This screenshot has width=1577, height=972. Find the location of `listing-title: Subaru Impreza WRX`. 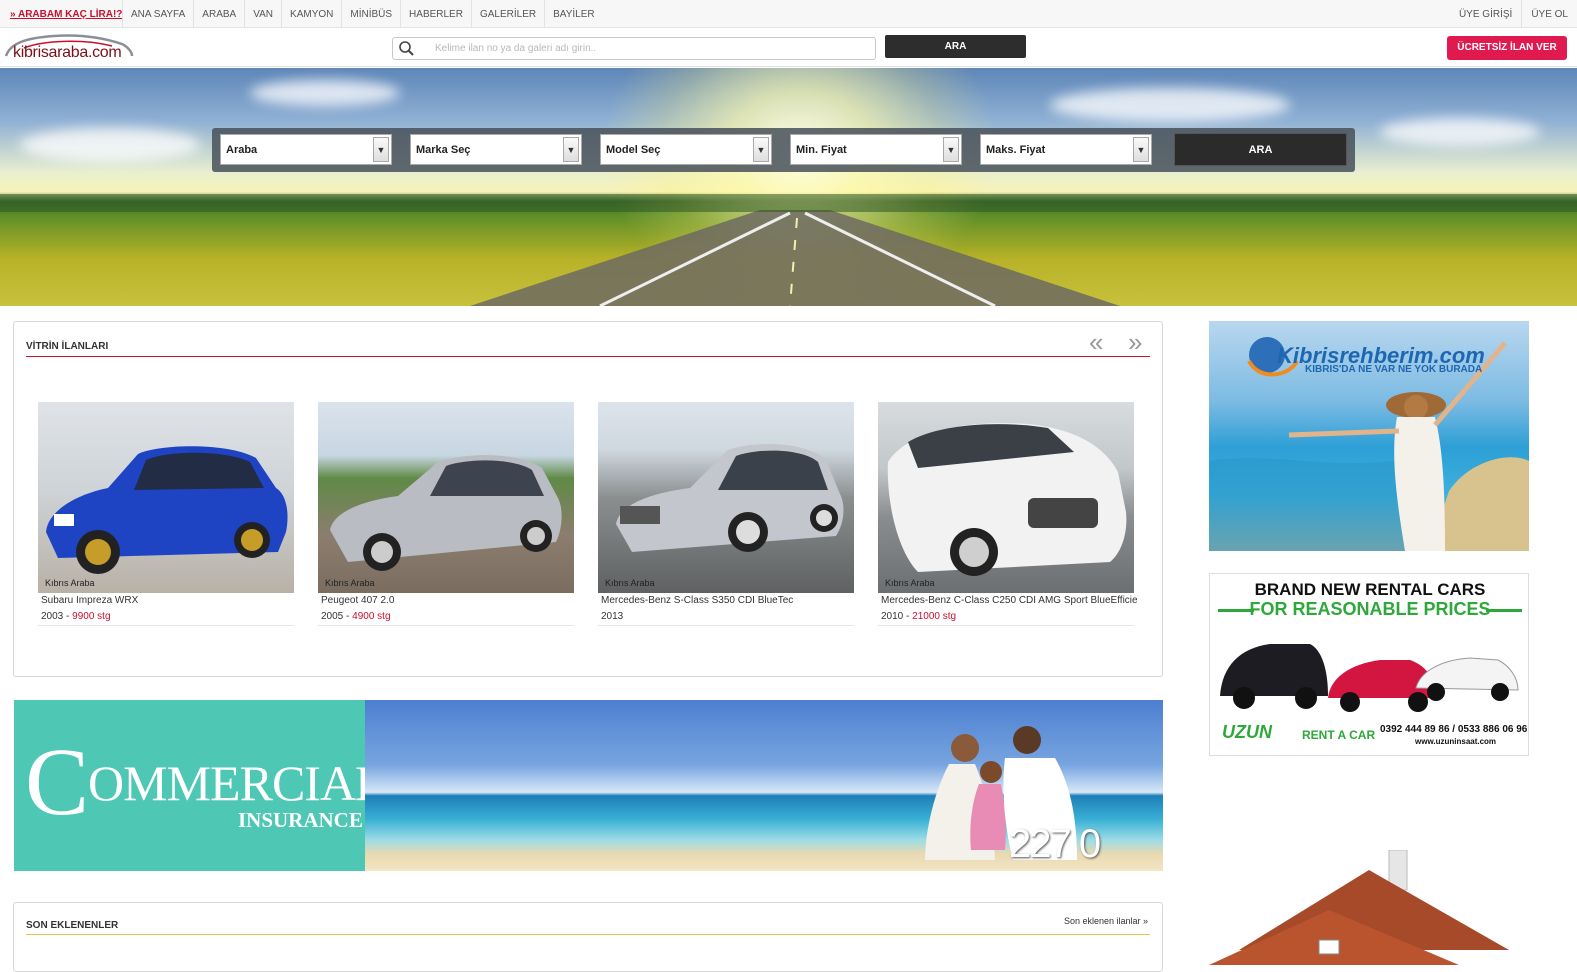

listing-title: Subaru Impreza WRX is located at coordinates (169, 600).